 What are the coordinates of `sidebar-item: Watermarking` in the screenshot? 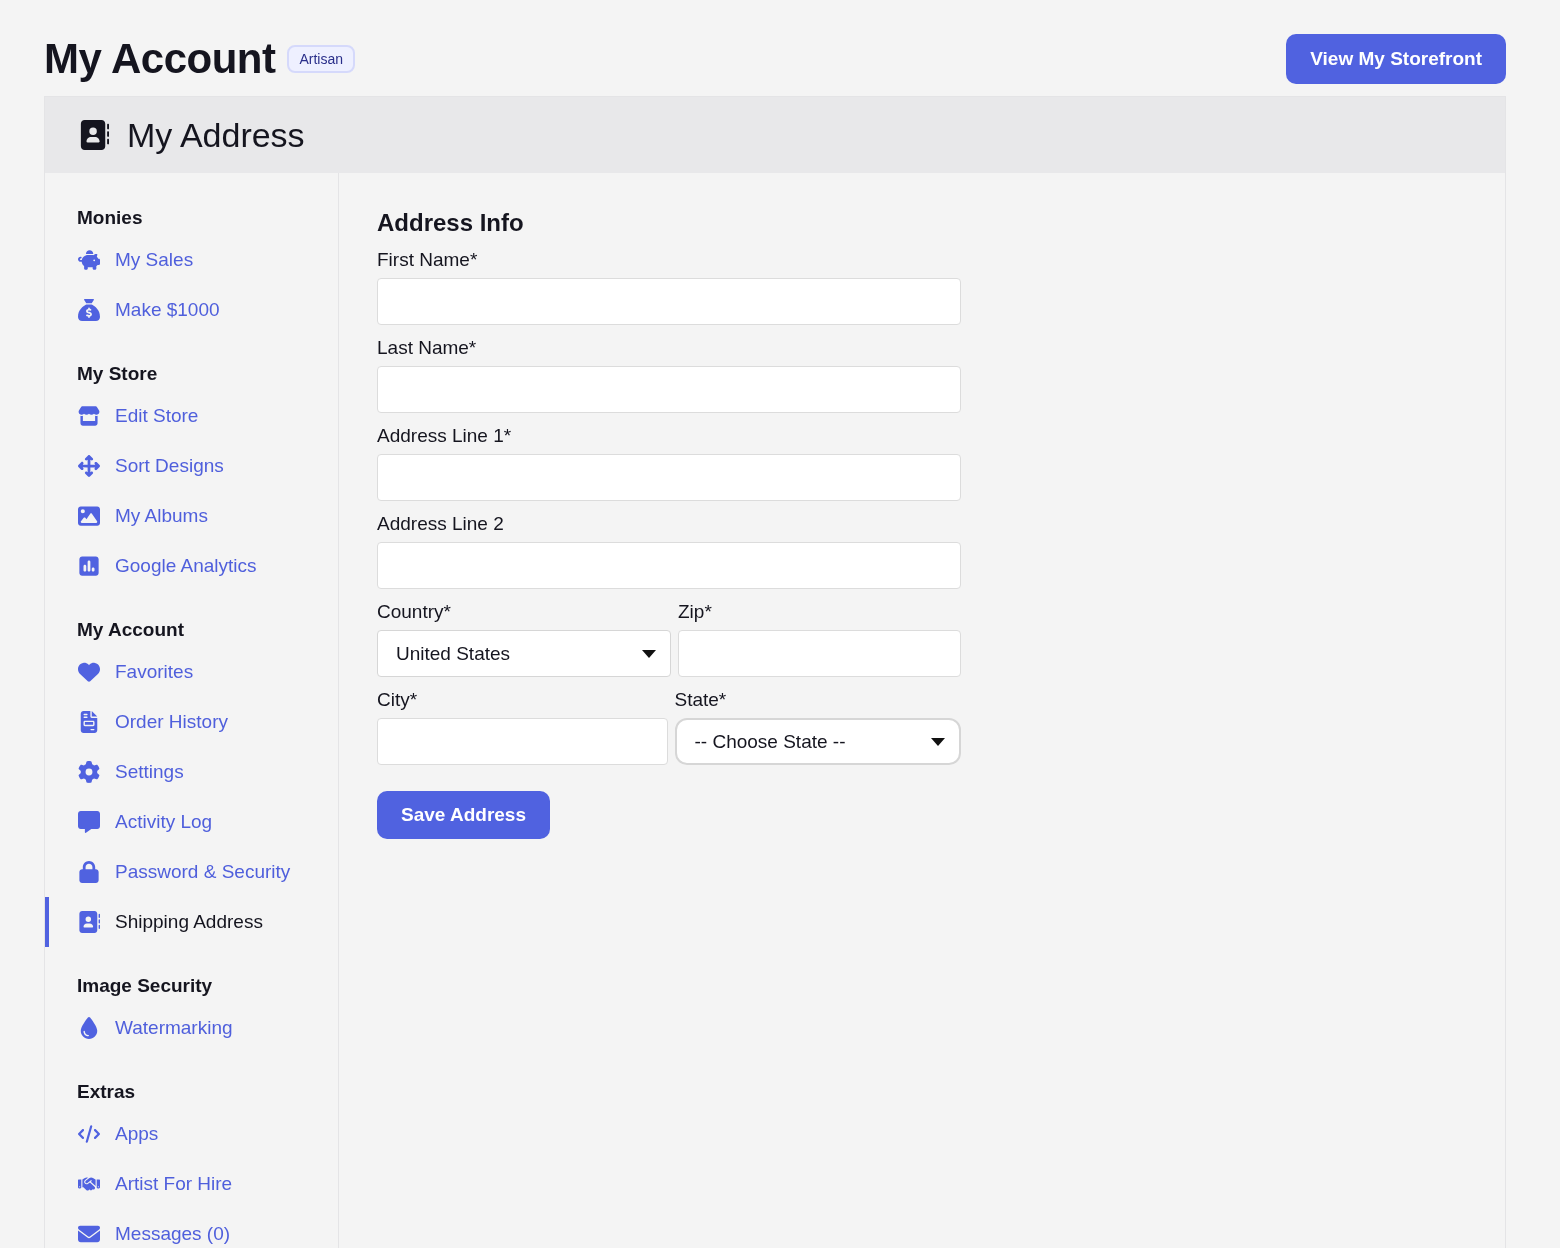 It's located at (191, 1028).